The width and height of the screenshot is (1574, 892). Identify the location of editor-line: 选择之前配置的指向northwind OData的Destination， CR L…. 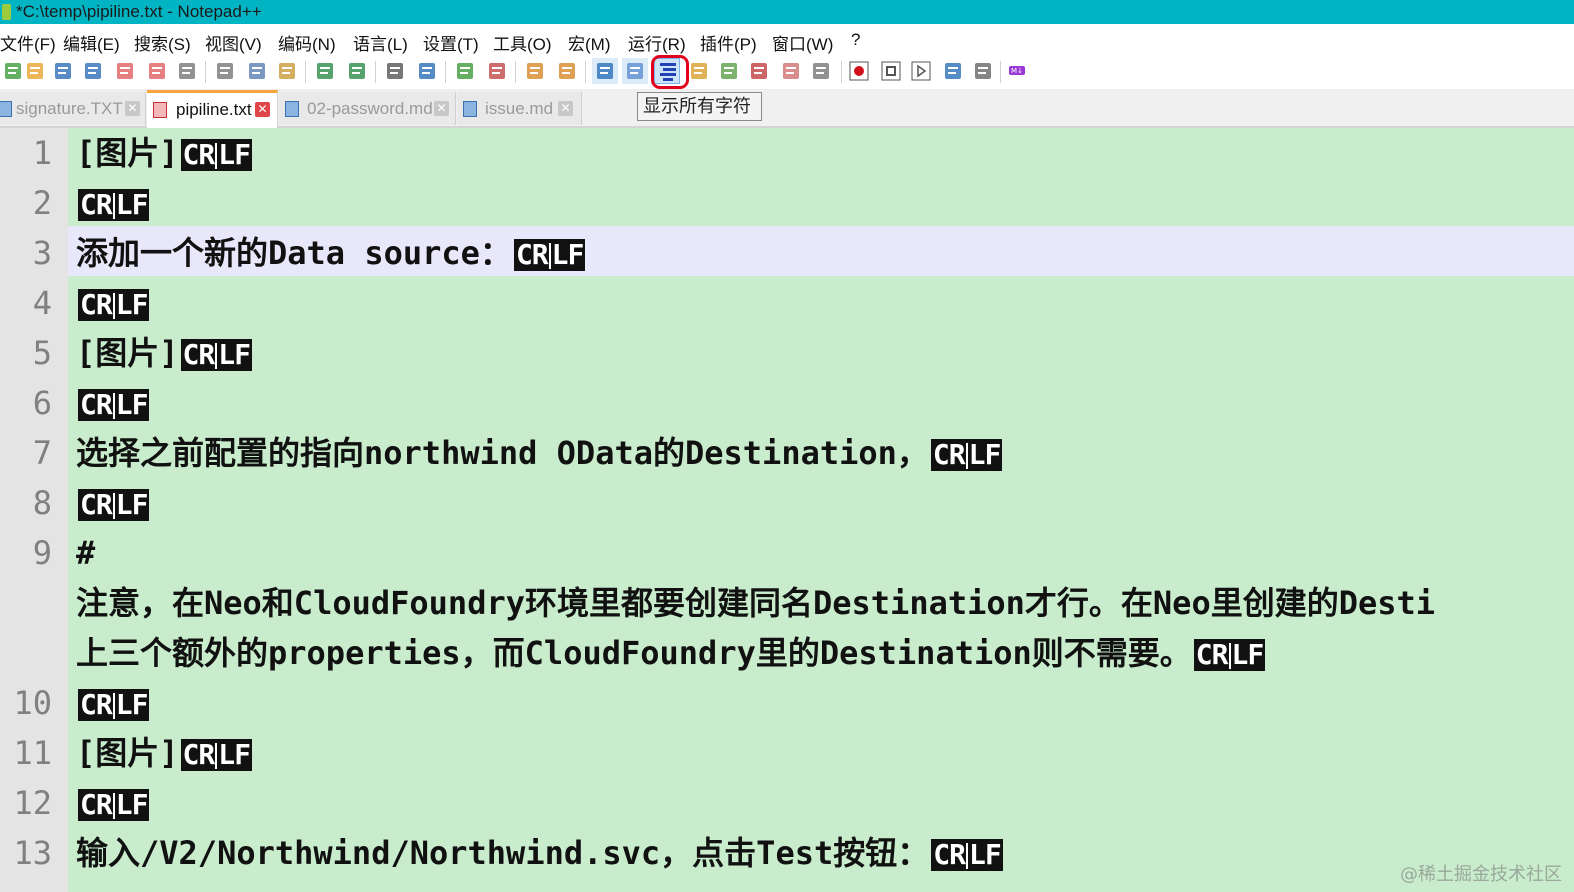
(539, 453).